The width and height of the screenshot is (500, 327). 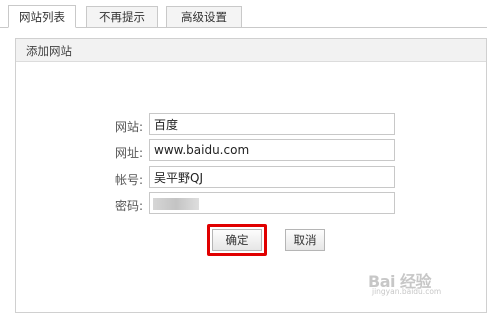 What do you see at coordinates (122, 17) in the screenshot?
I see `tab-no-prompt: 不再提示` at bounding box center [122, 17].